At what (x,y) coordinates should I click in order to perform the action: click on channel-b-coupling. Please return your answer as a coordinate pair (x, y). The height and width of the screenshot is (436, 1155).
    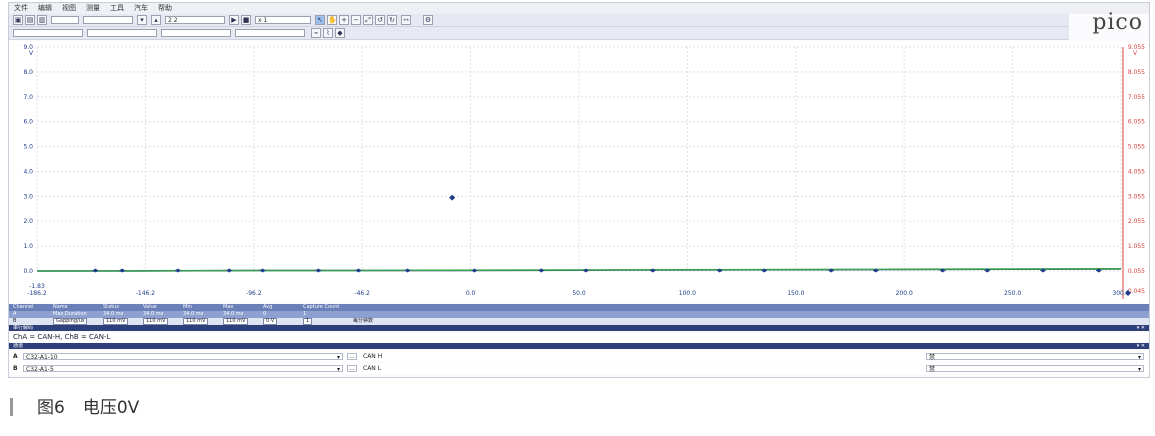
    Looking at the image, I should click on (270, 33).